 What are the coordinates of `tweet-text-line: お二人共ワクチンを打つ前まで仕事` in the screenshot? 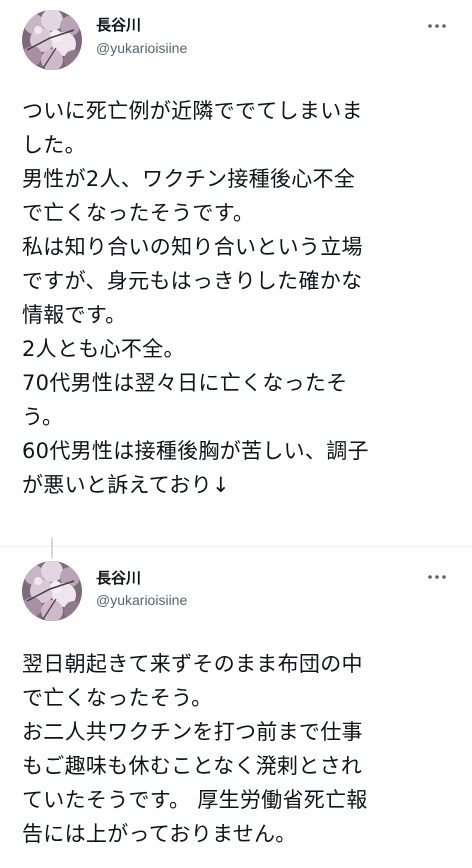 It's located at (192, 732).